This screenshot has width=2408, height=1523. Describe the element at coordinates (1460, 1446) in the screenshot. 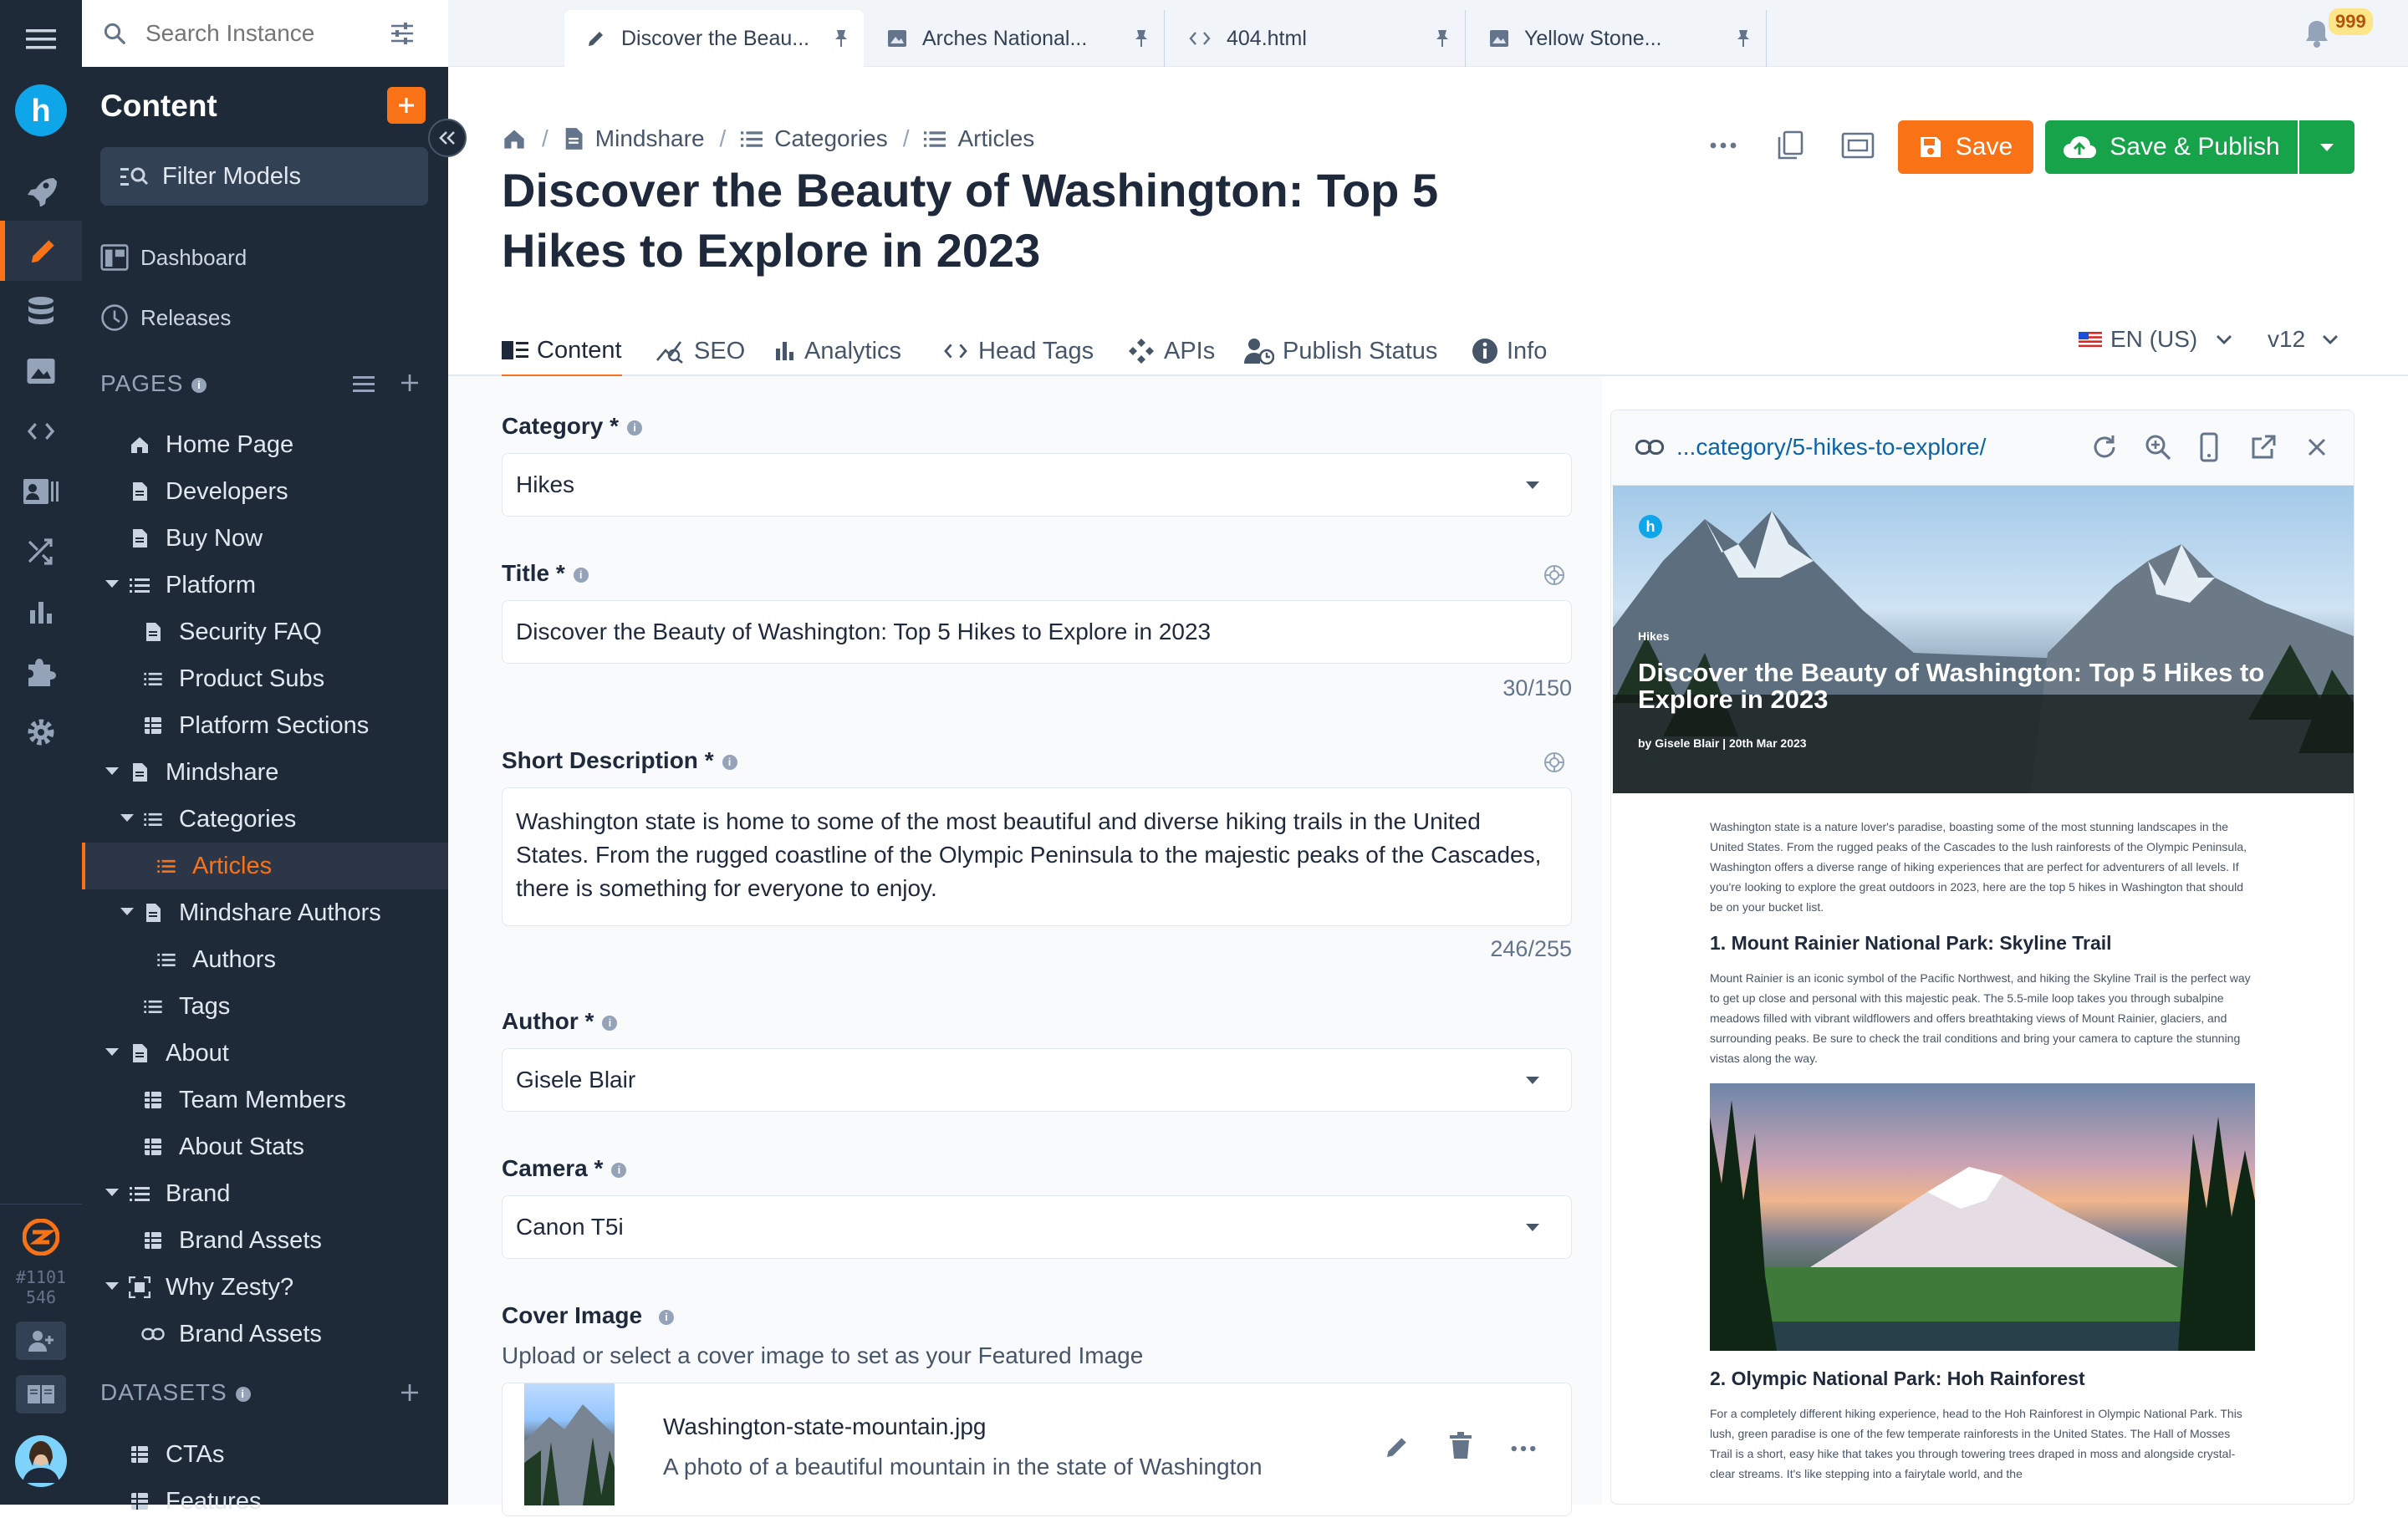

I see `trash-icon` at that location.